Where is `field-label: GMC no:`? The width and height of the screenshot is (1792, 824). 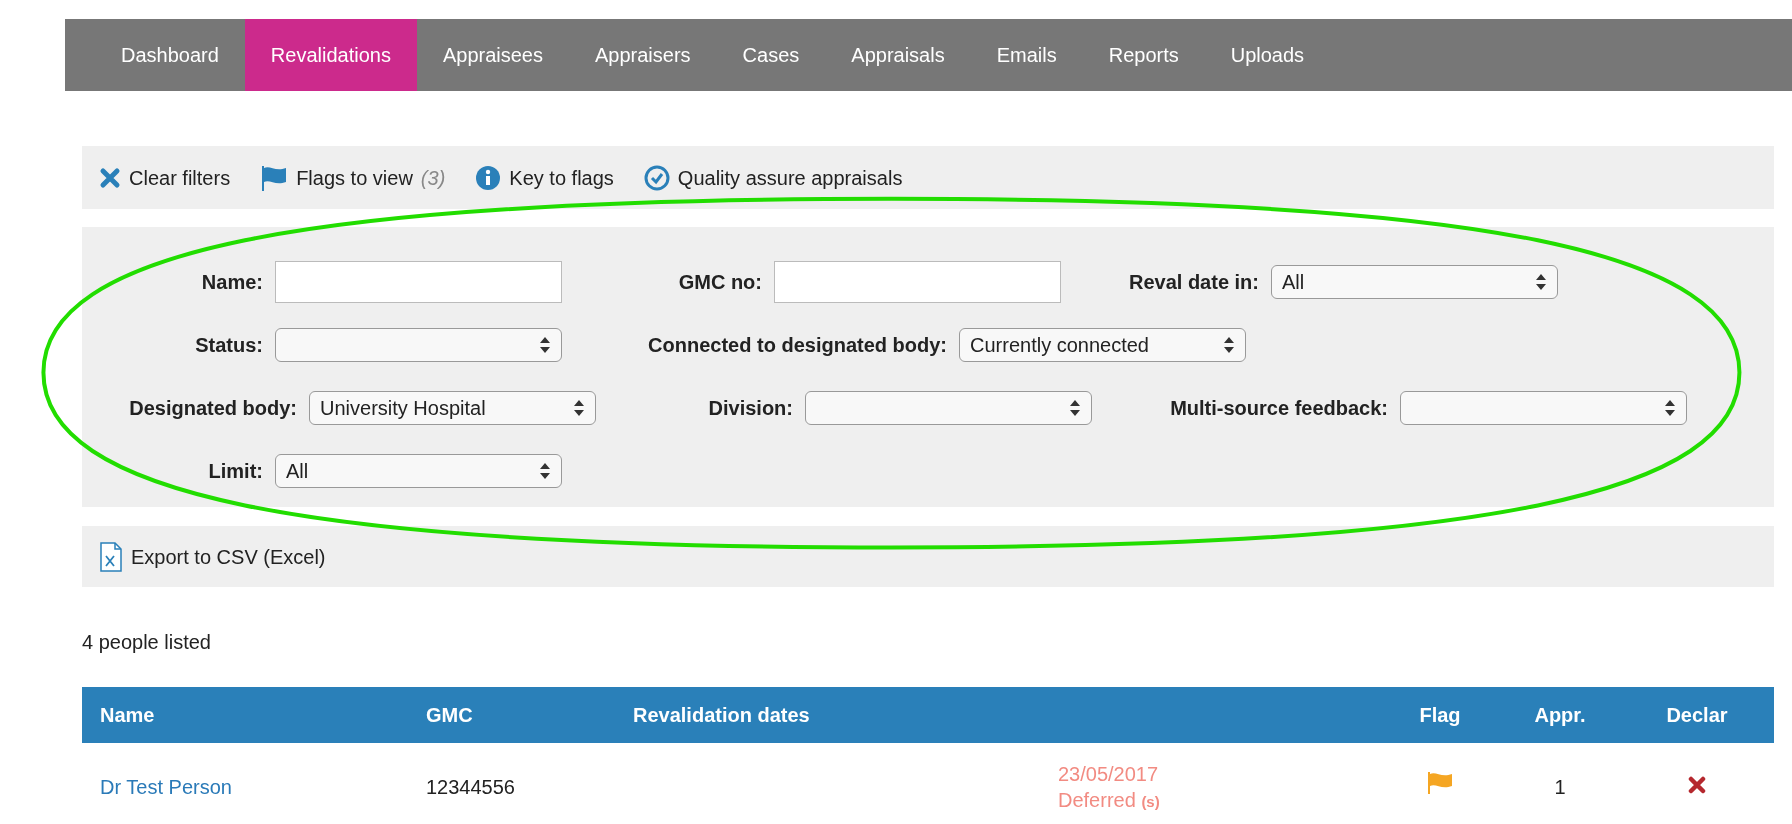 field-label: GMC no: is located at coordinates (719, 282).